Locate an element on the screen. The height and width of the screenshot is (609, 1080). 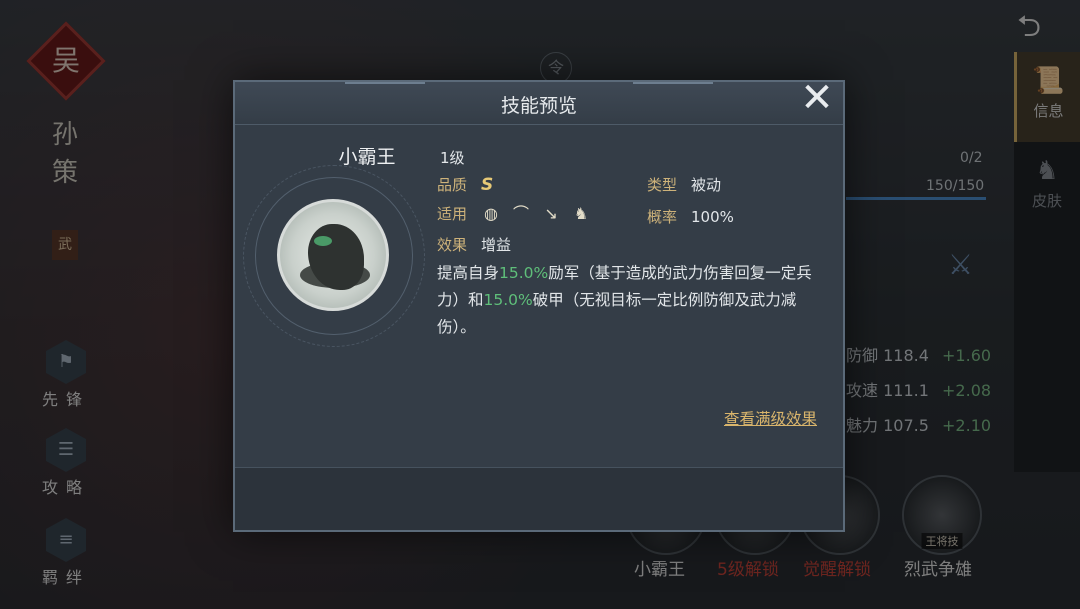
effect-row: 效果 增益 is located at coordinates (474, 244).